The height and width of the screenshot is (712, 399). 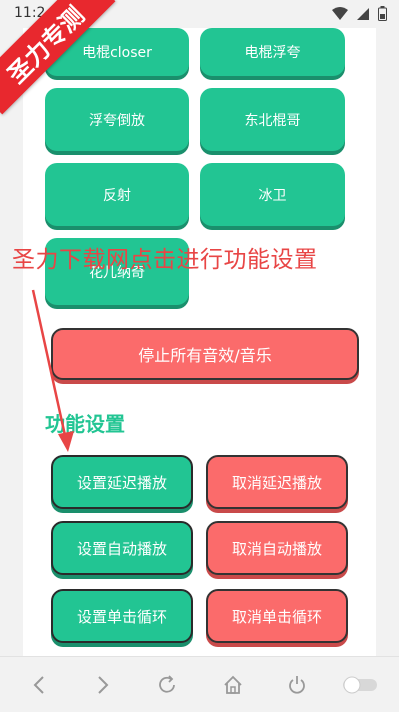 I want to click on button-label: 浮夸倒放, so click(x=117, y=120).